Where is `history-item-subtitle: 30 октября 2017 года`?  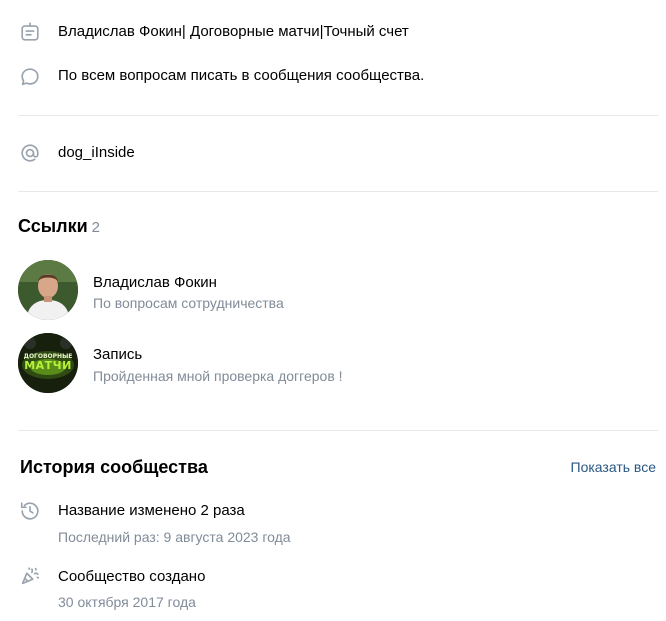
history-item-subtitle: 30 октября 2017 года is located at coordinates (127, 602).